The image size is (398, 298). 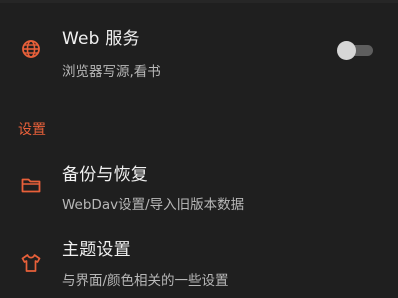 What do you see at coordinates (153, 205) in the screenshot?
I see `backup-restore-summary: WebDav设置/导入旧版本数据` at bounding box center [153, 205].